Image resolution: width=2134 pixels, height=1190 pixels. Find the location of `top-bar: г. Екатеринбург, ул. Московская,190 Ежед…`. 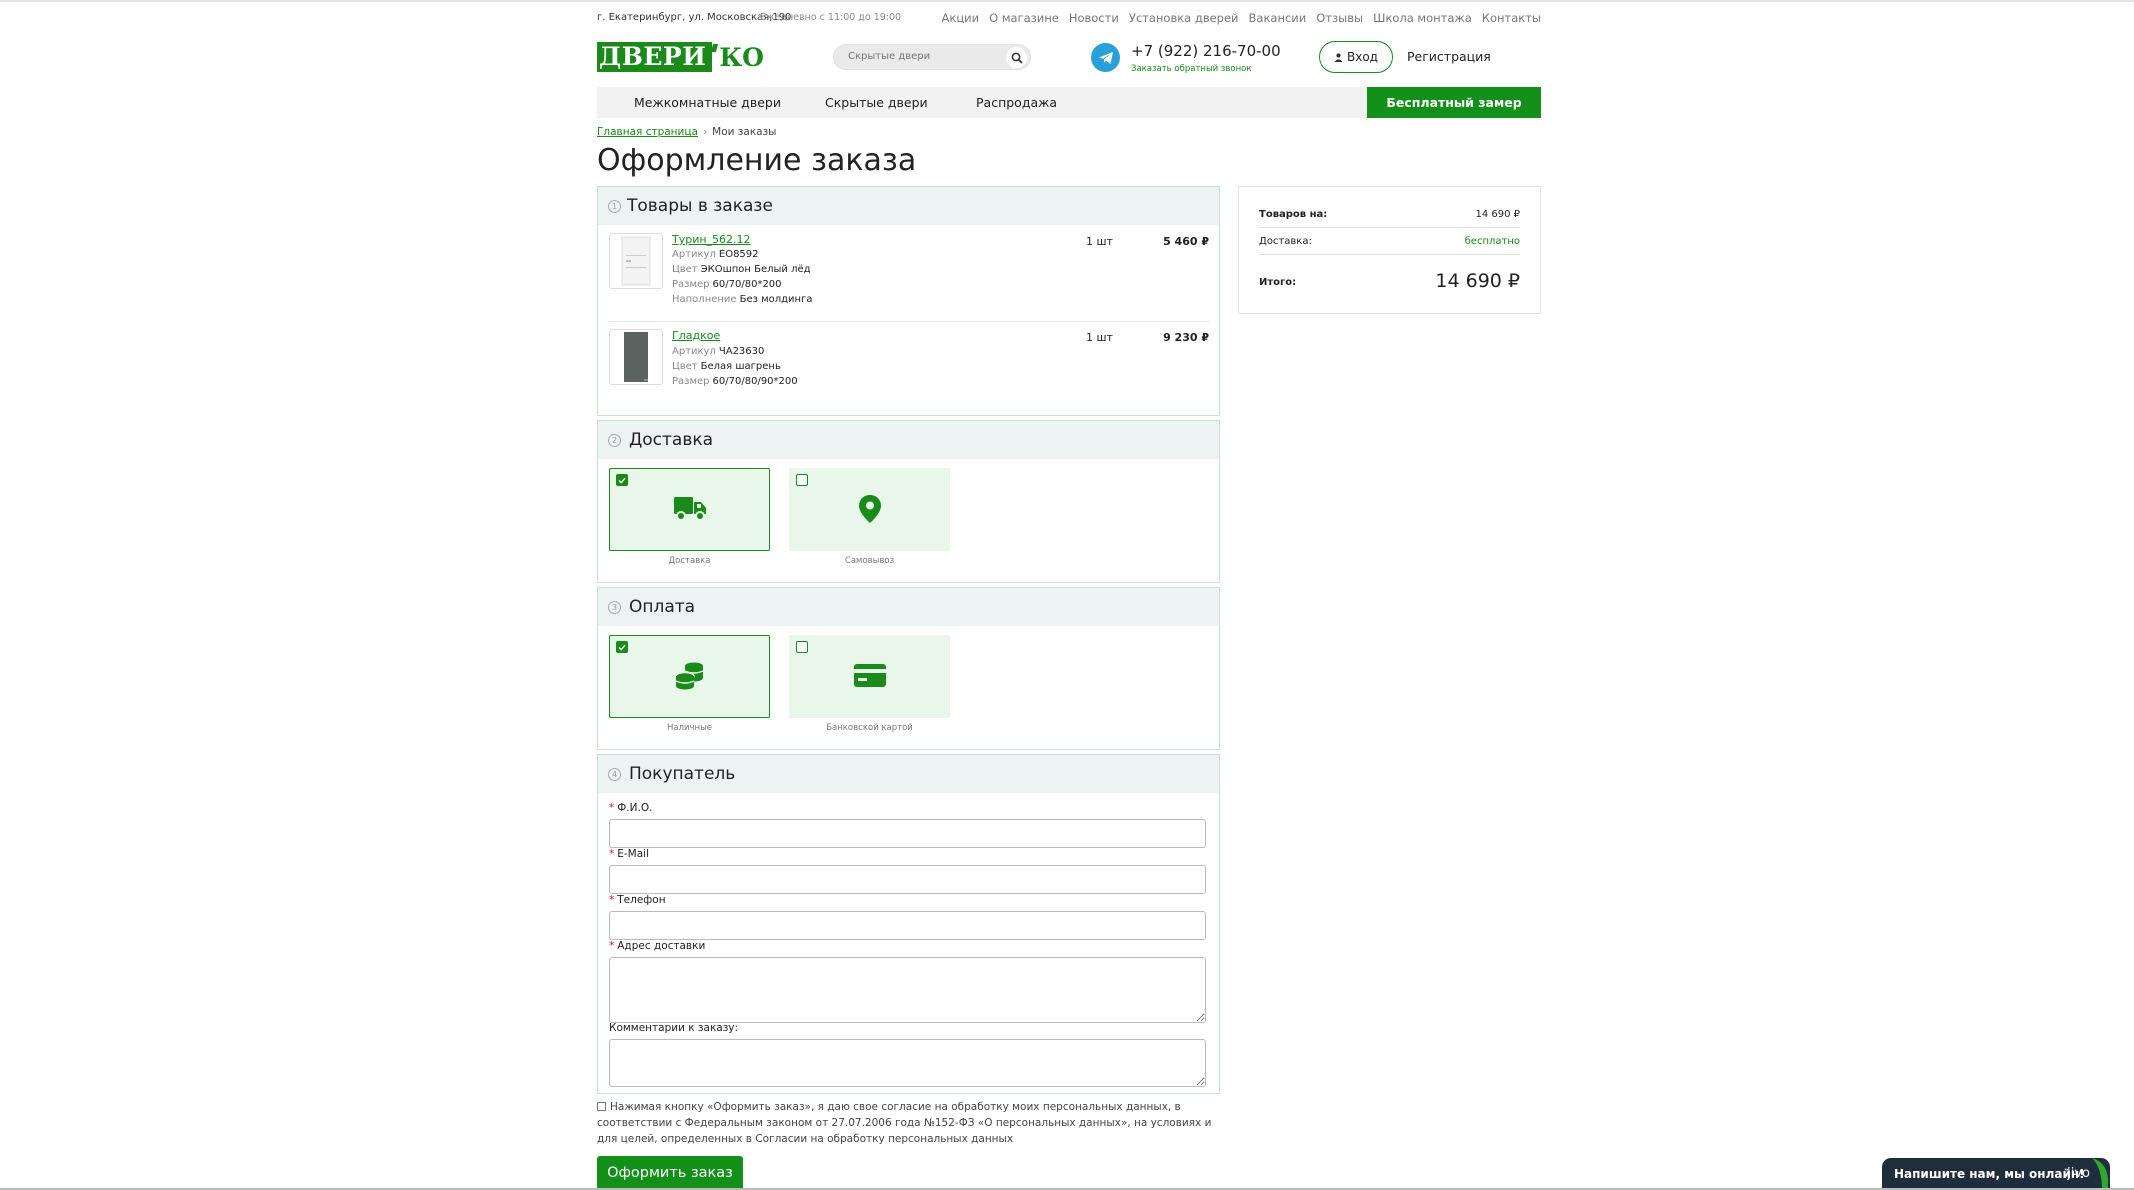

top-bar: г. Екатеринбург, ул. Московская,190 Ежед… is located at coordinates (1069, 19).